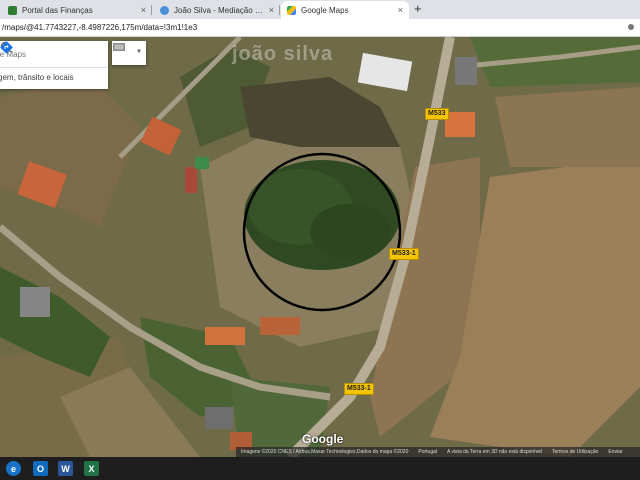  What do you see at coordinates (418, 9) in the screenshot?
I see `new-tab-button: +` at bounding box center [418, 9].